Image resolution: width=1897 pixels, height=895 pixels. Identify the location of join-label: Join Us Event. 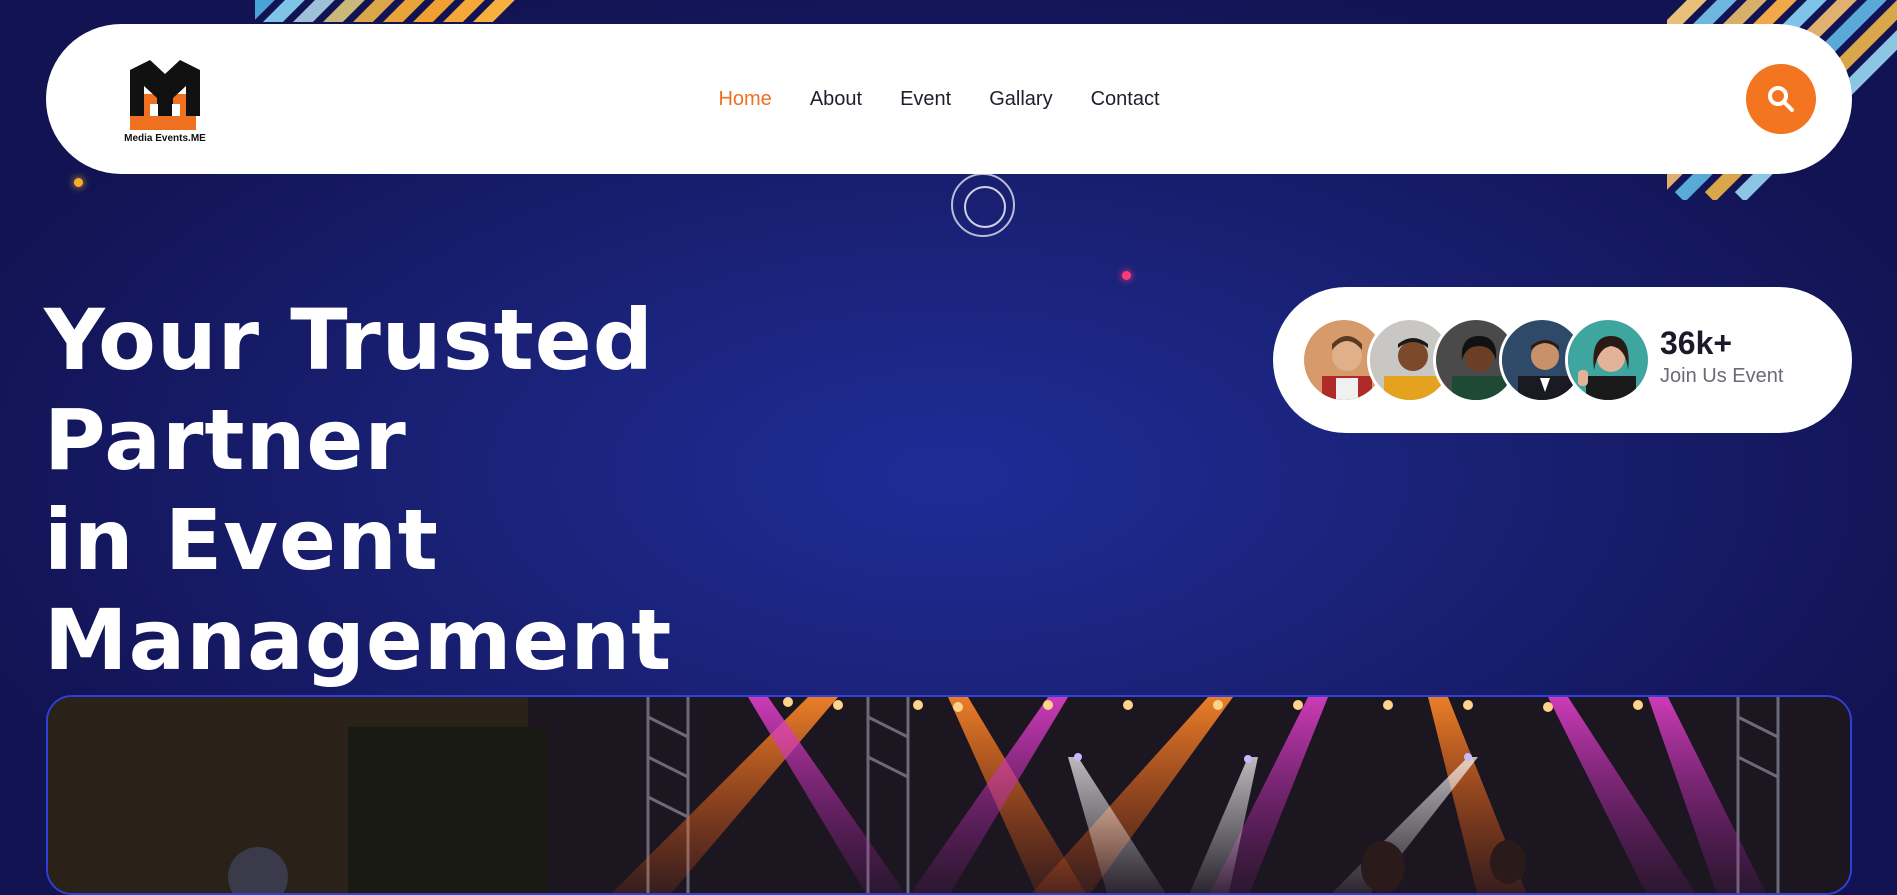
(1722, 376).